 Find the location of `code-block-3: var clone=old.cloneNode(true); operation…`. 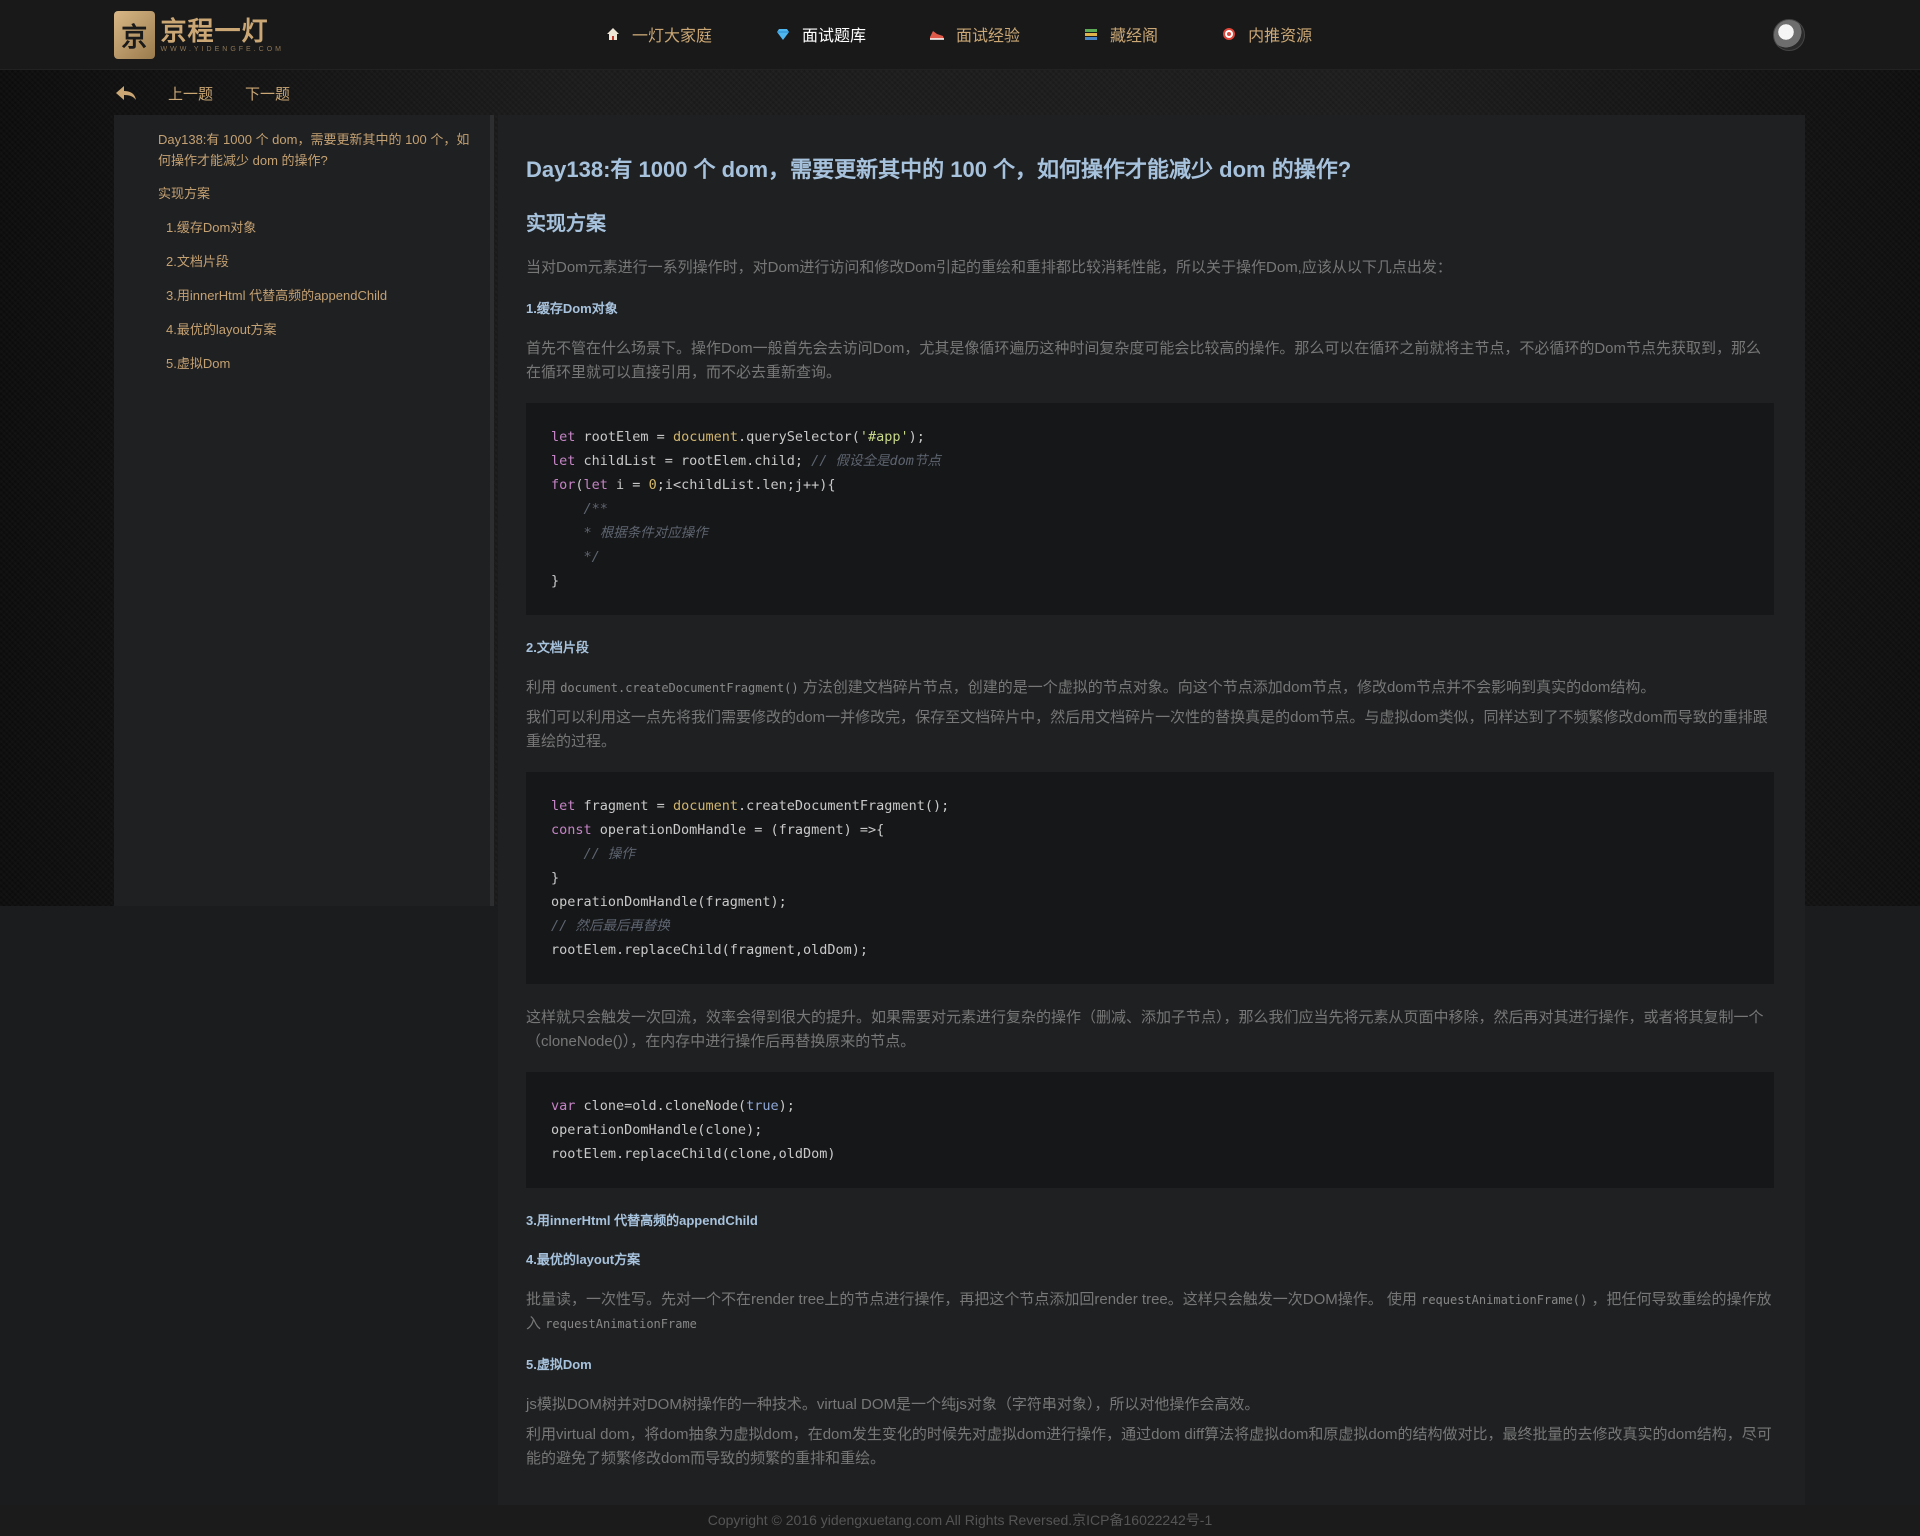

code-block-3: var clone=old.cloneNode(true); operation… is located at coordinates (1150, 1130).